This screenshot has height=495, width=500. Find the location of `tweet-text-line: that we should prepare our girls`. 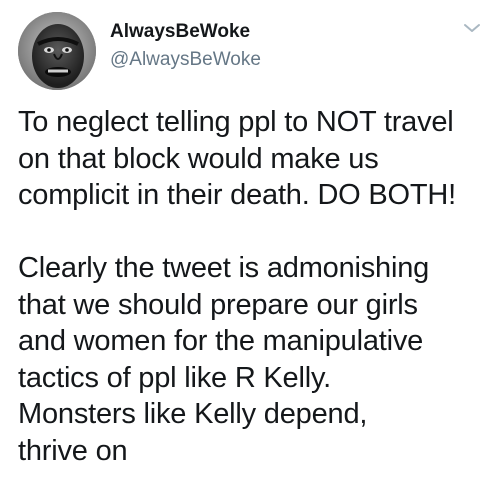

tweet-text-line: that we should prepare our girls is located at coordinates (218, 304).